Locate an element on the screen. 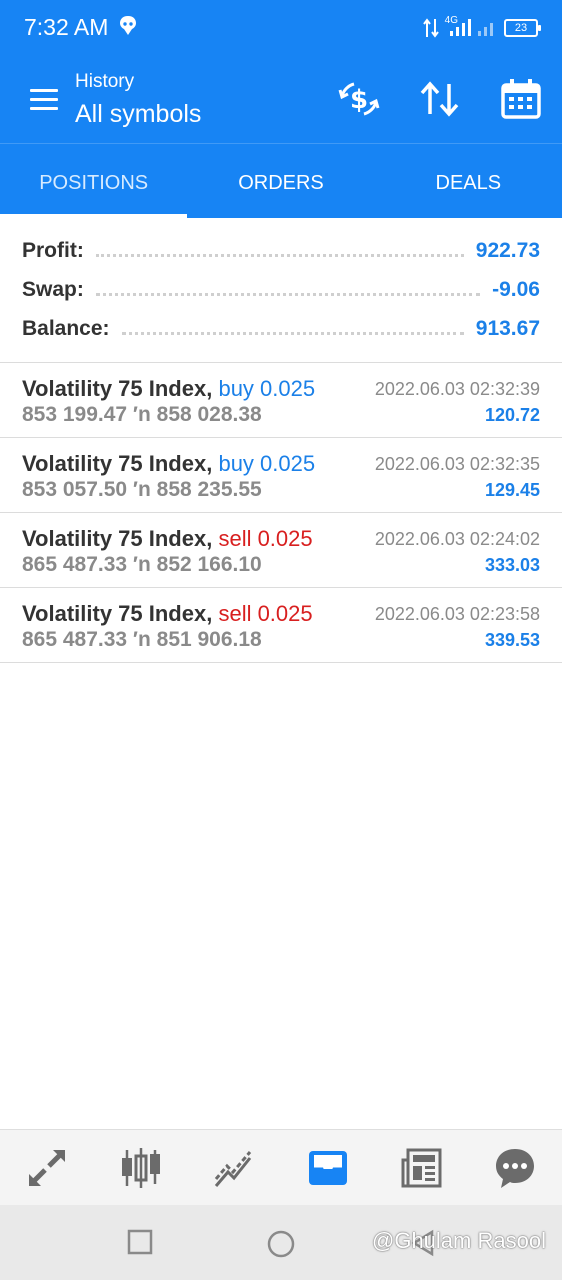 This screenshot has width=562, height=1280. nav-trade is located at coordinates (234, 1167).